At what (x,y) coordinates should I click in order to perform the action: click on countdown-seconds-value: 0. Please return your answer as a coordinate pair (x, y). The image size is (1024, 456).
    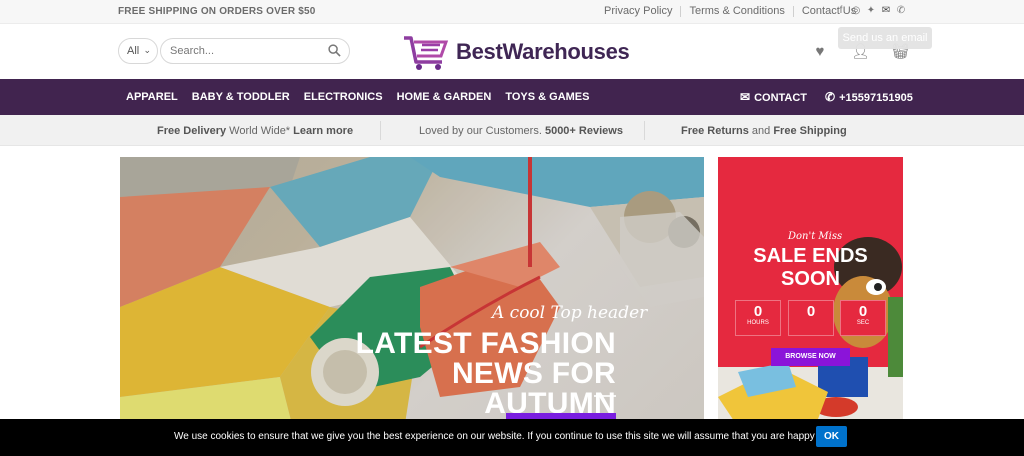
    Looking at the image, I should click on (863, 311).